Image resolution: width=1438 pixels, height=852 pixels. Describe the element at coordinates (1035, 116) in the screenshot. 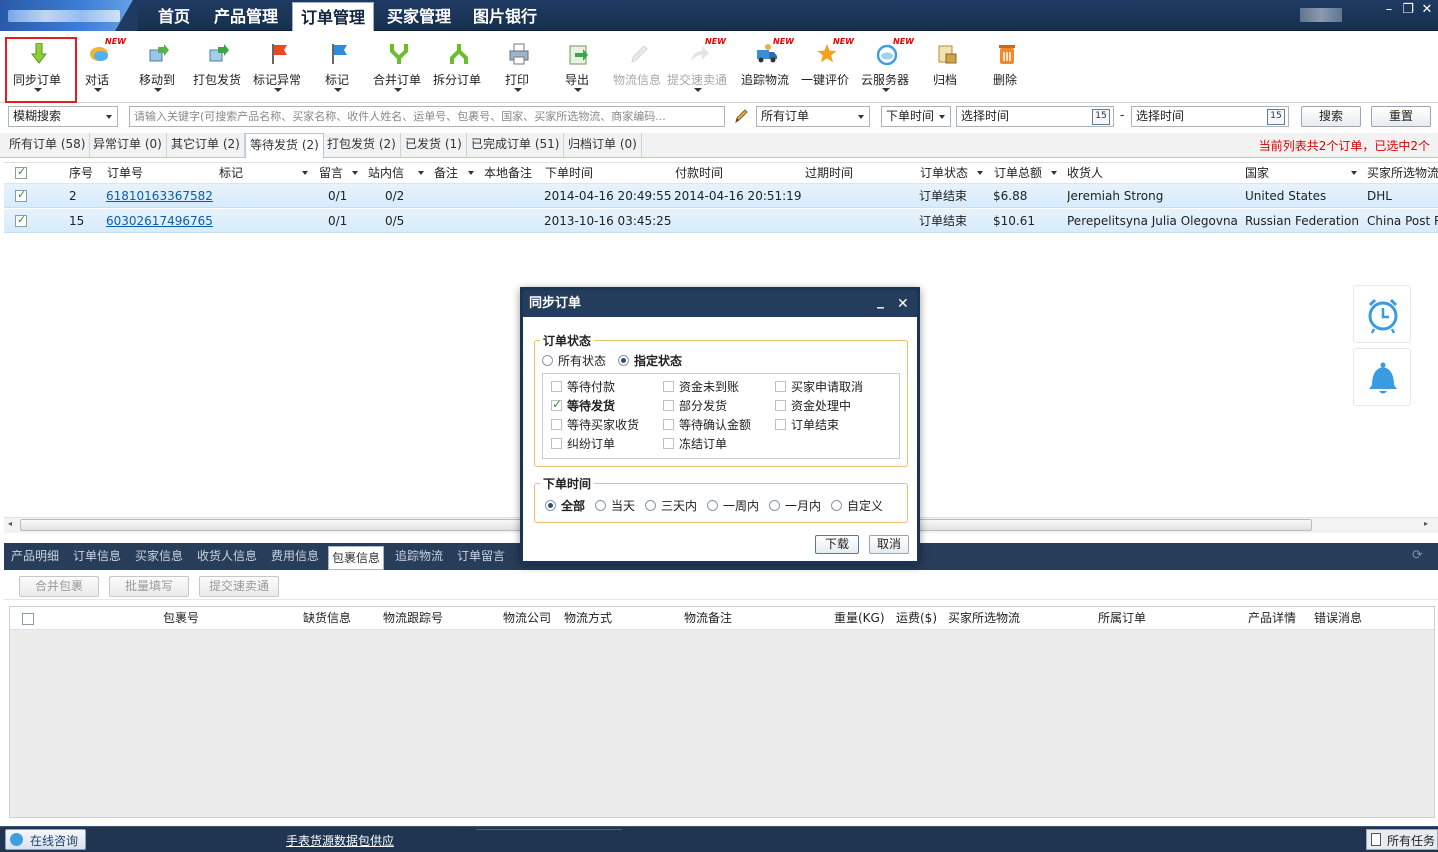

I see `start-date-input: 选择时间 15` at that location.